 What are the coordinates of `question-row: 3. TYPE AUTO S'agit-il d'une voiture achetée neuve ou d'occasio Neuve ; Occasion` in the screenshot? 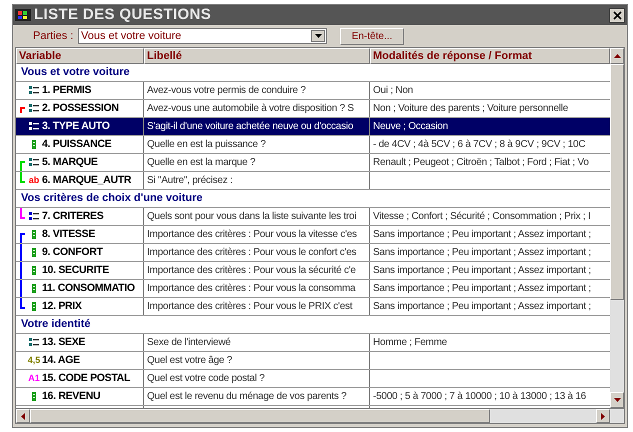 It's located at (313, 127).